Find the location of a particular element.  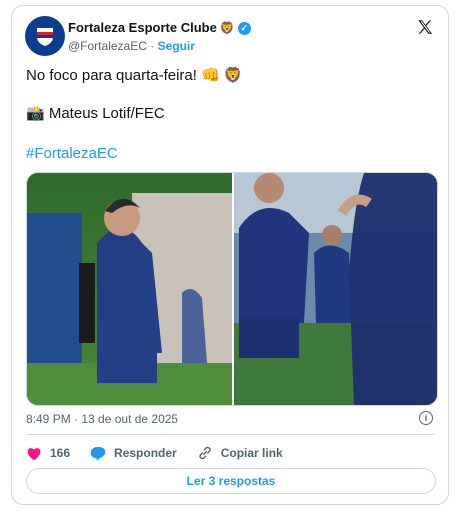

follow-button: Seguir is located at coordinates (176, 46).